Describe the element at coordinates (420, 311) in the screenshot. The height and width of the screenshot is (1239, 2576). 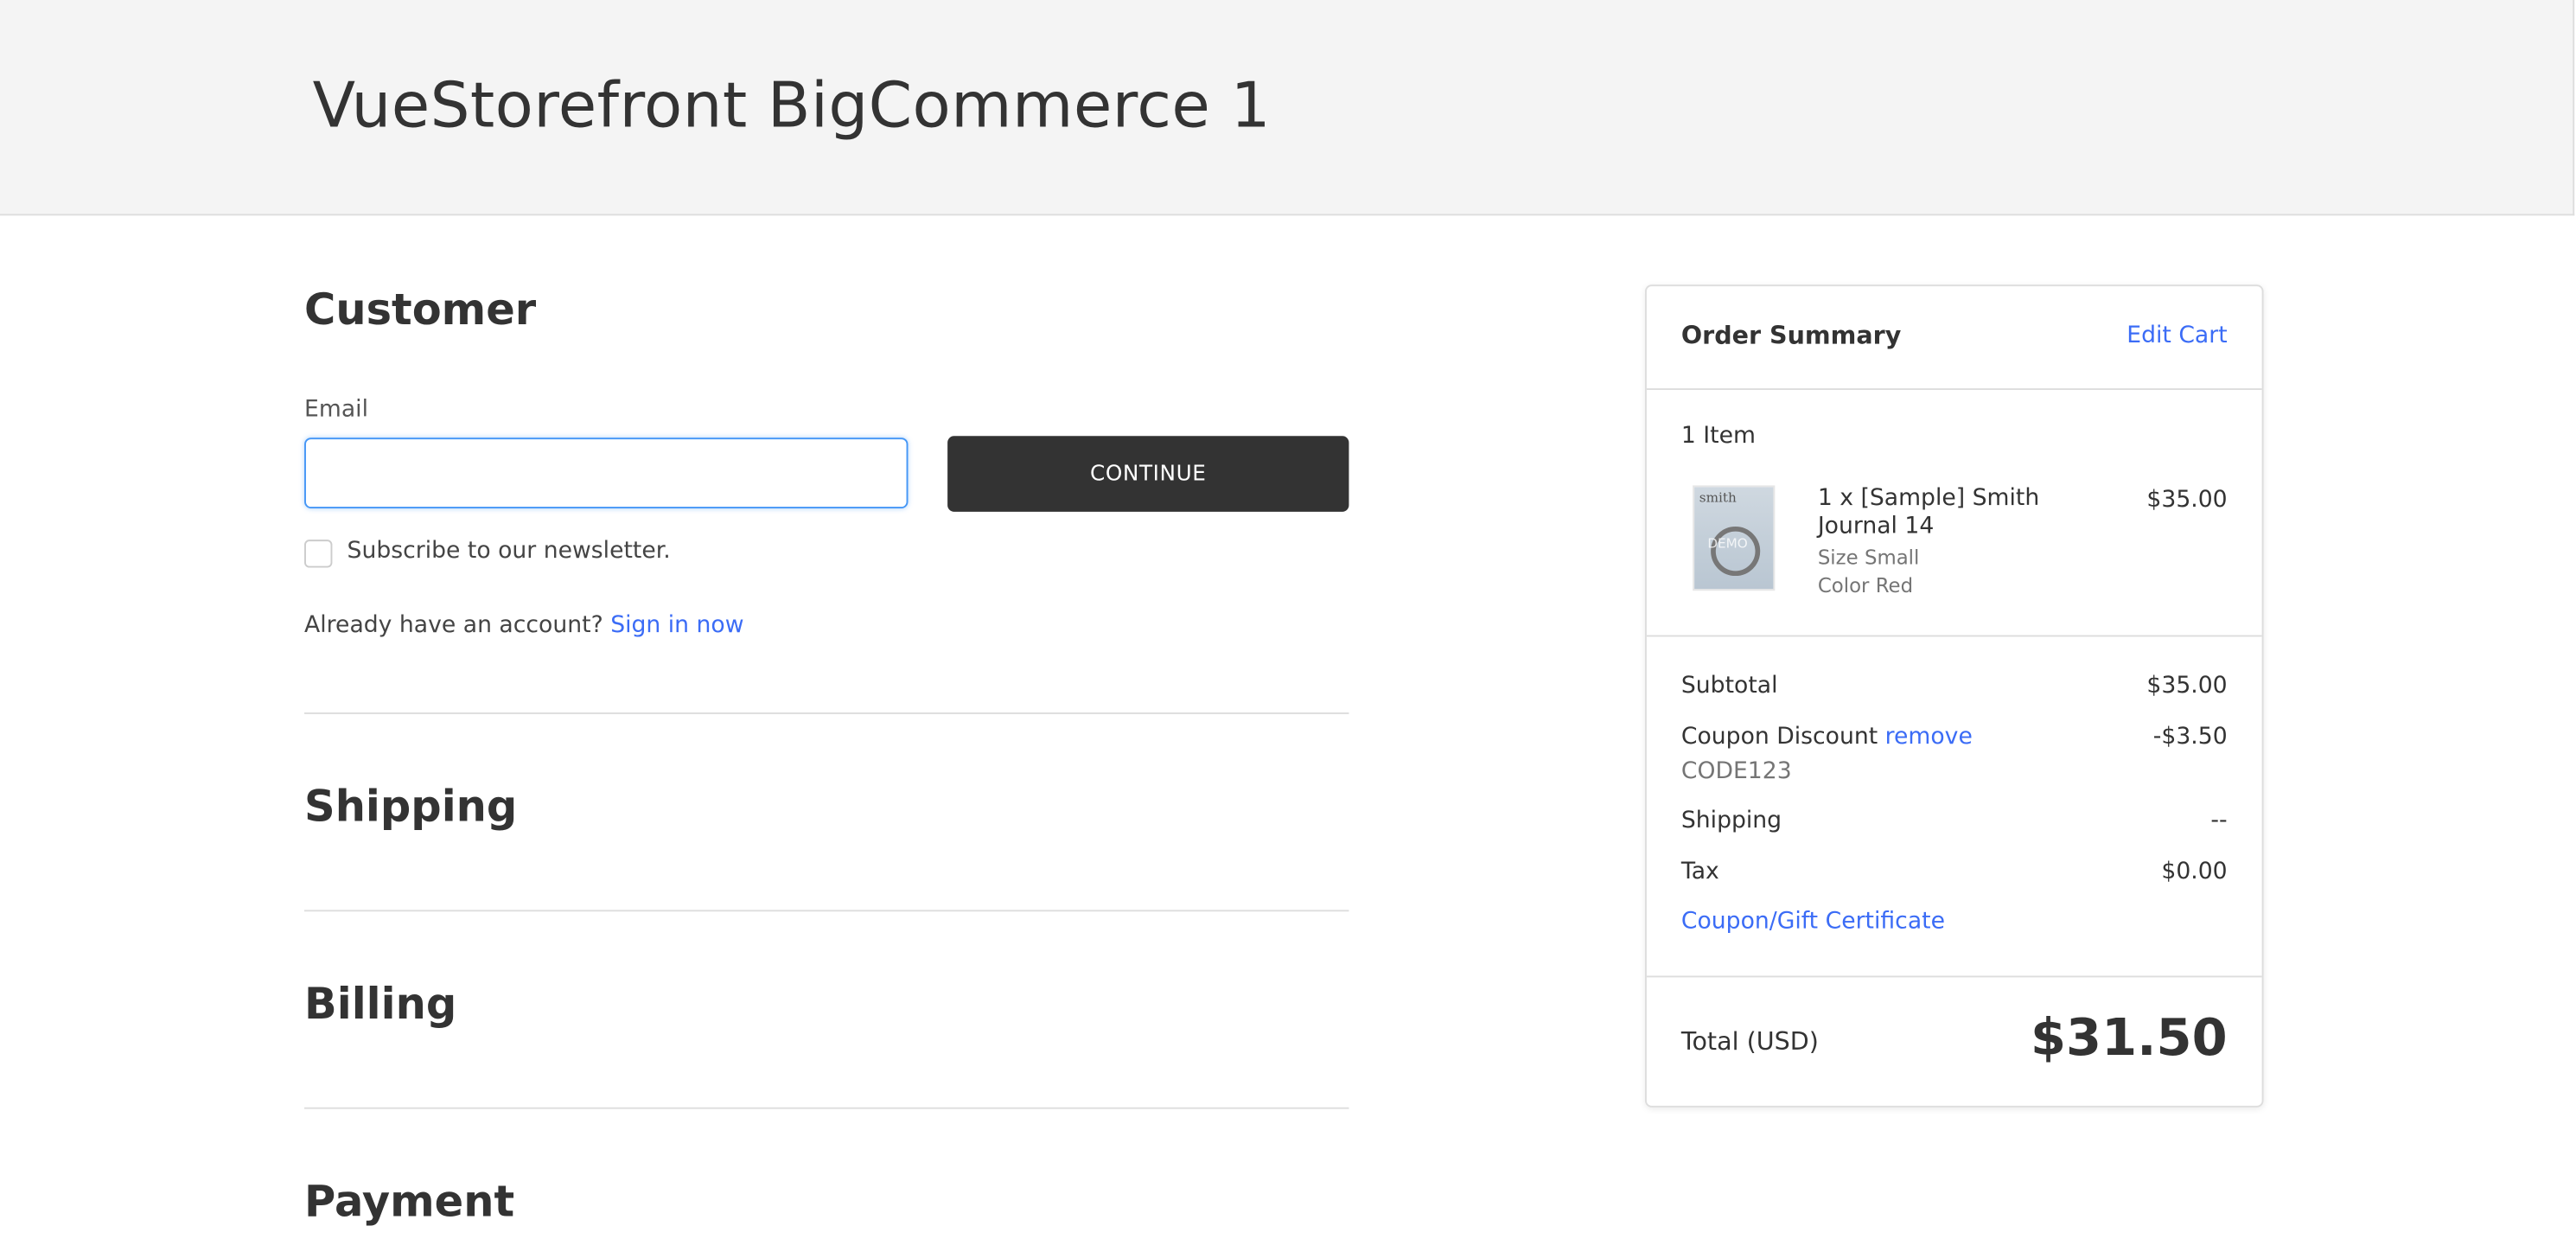
I see `customer-heading: Customer` at that location.